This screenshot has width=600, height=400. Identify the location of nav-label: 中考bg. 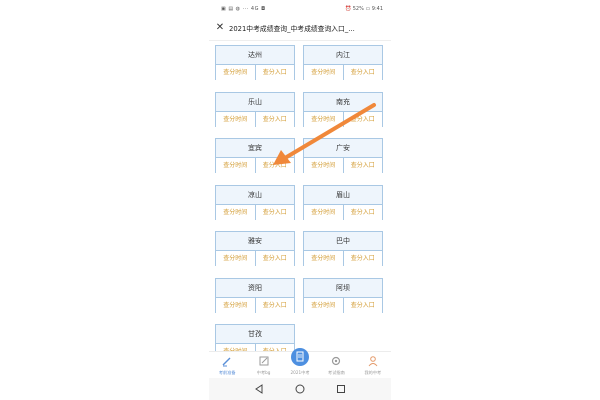
(263, 372).